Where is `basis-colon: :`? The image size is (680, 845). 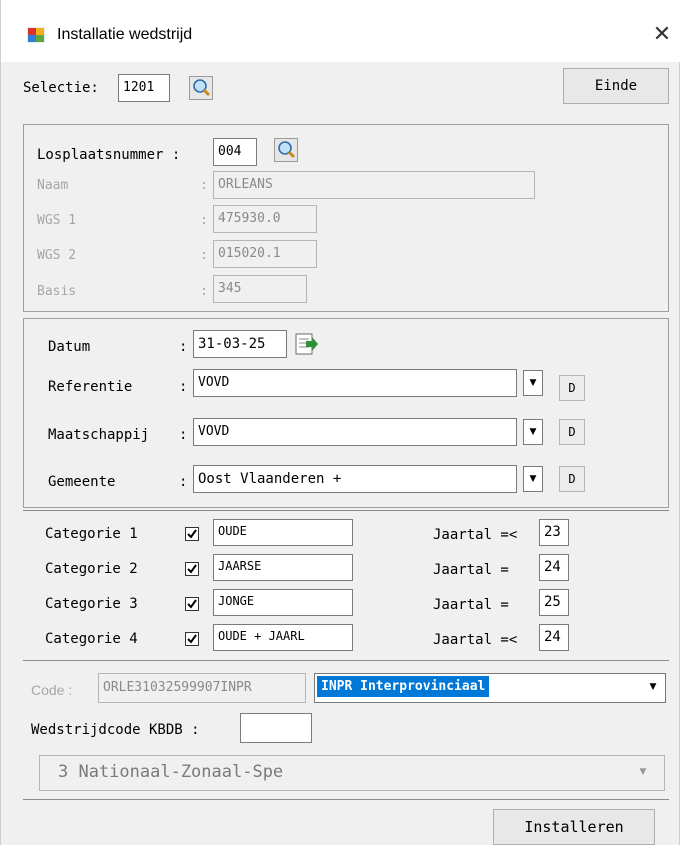 basis-colon: : is located at coordinates (204, 291).